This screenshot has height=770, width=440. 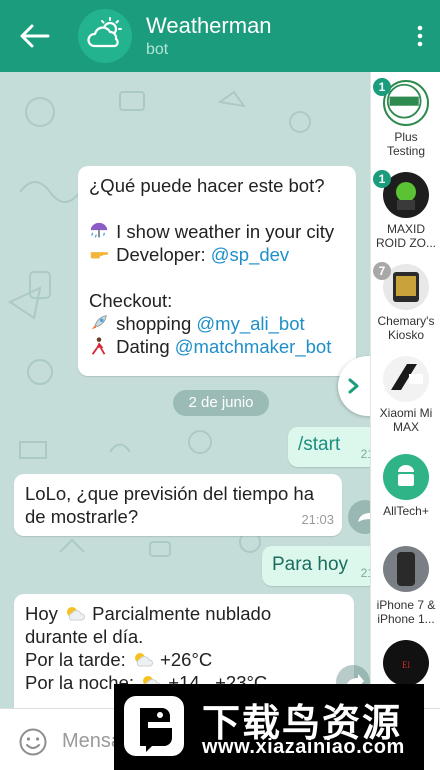 I want to click on sidebar-item-chemarys-kiosko: 7 Chemary's Kiosko, so click(x=405, y=302).